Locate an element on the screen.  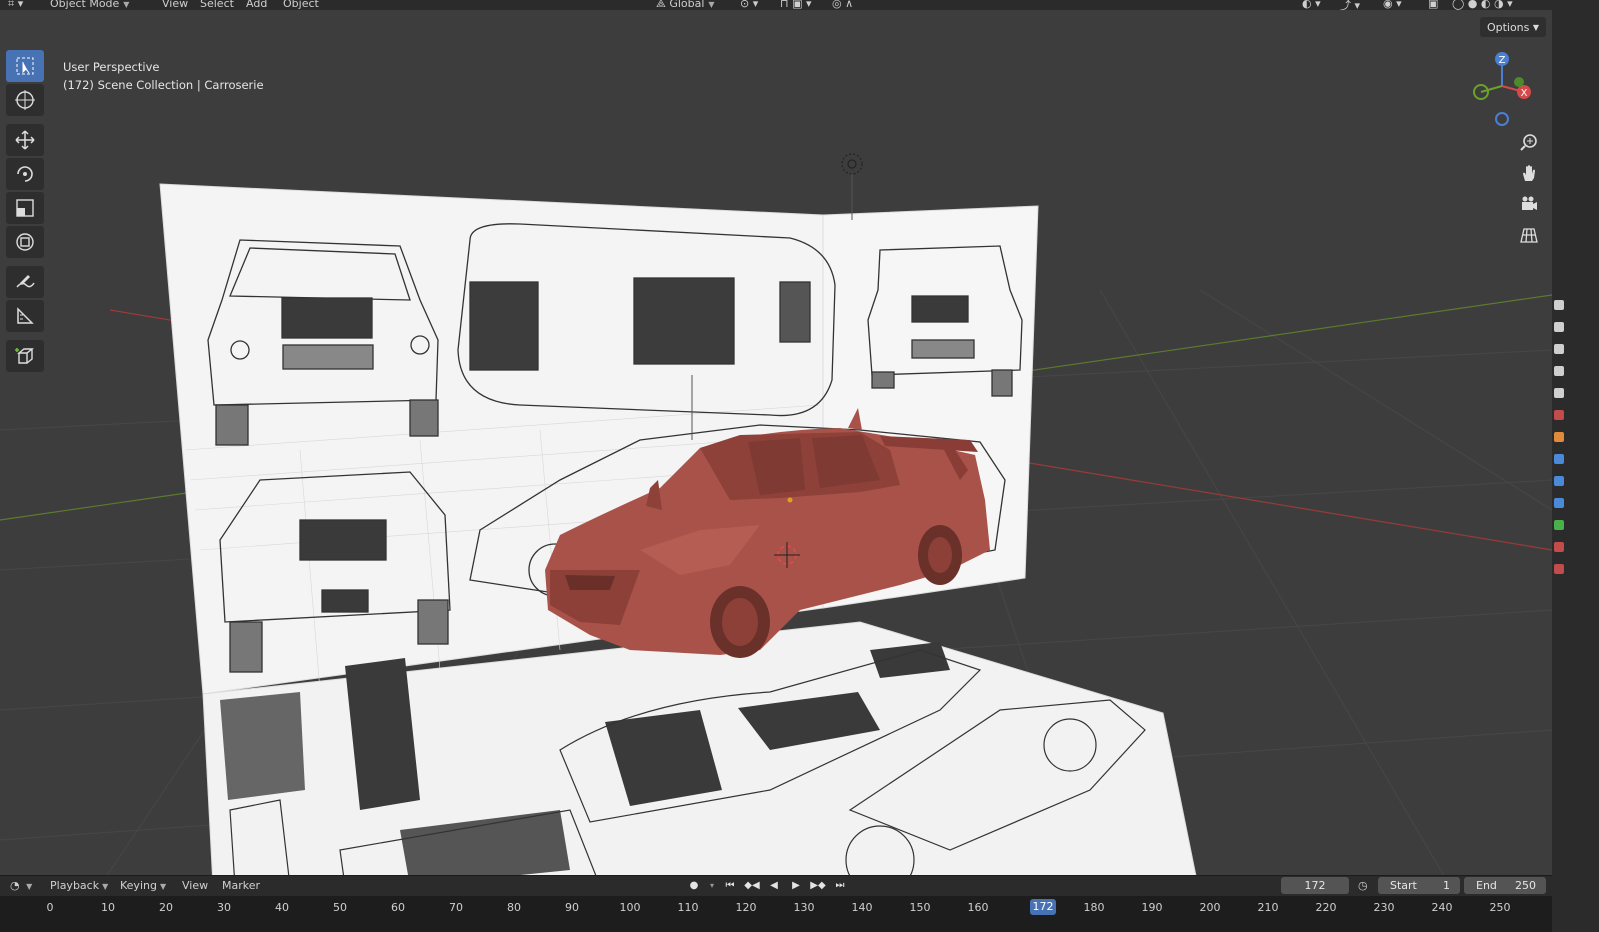
timeline-view-menu: View is located at coordinates (195, 885).